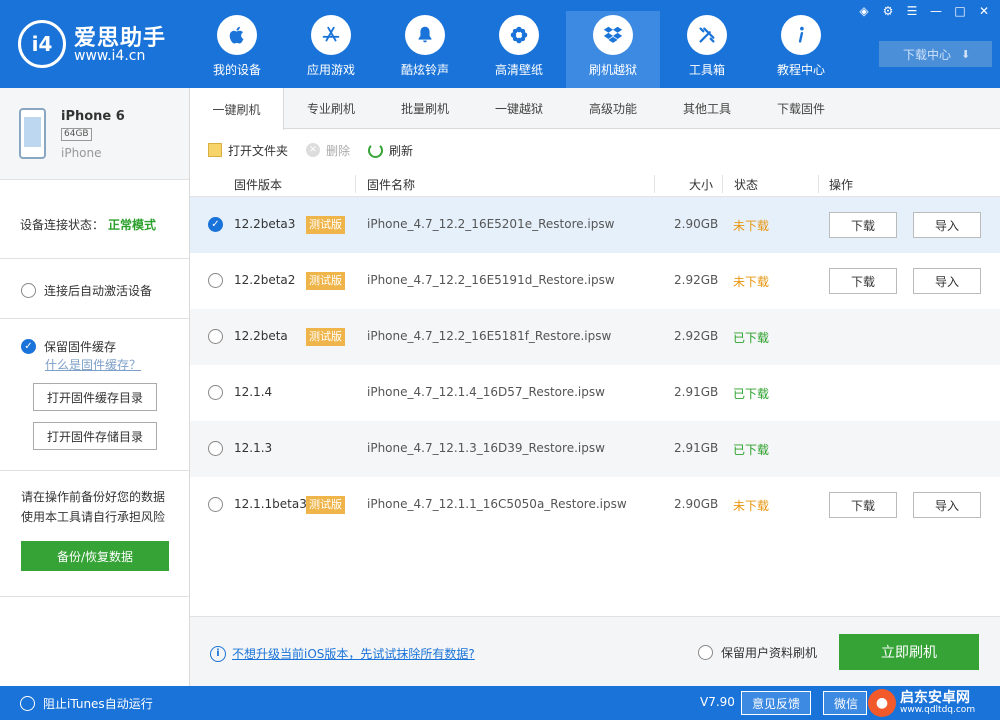 The width and height of the screenshot is (1000, 720). I want to click on nav-toolbox: 工具箱, so click(707, 49).